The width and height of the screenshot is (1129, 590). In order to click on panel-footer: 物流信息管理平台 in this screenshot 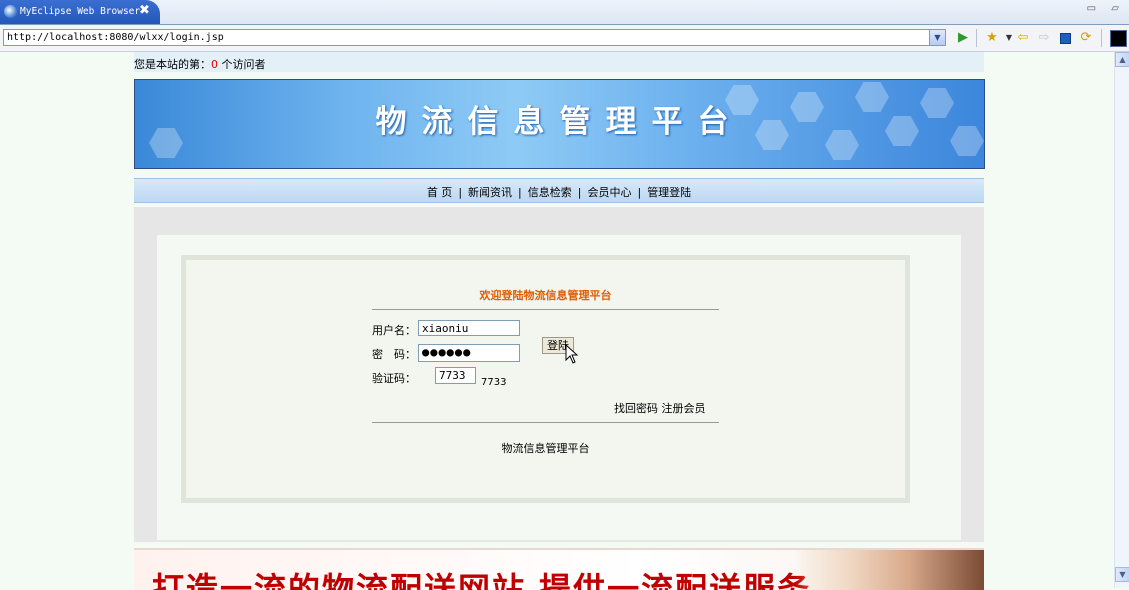, I will do `click(545, 448)`.